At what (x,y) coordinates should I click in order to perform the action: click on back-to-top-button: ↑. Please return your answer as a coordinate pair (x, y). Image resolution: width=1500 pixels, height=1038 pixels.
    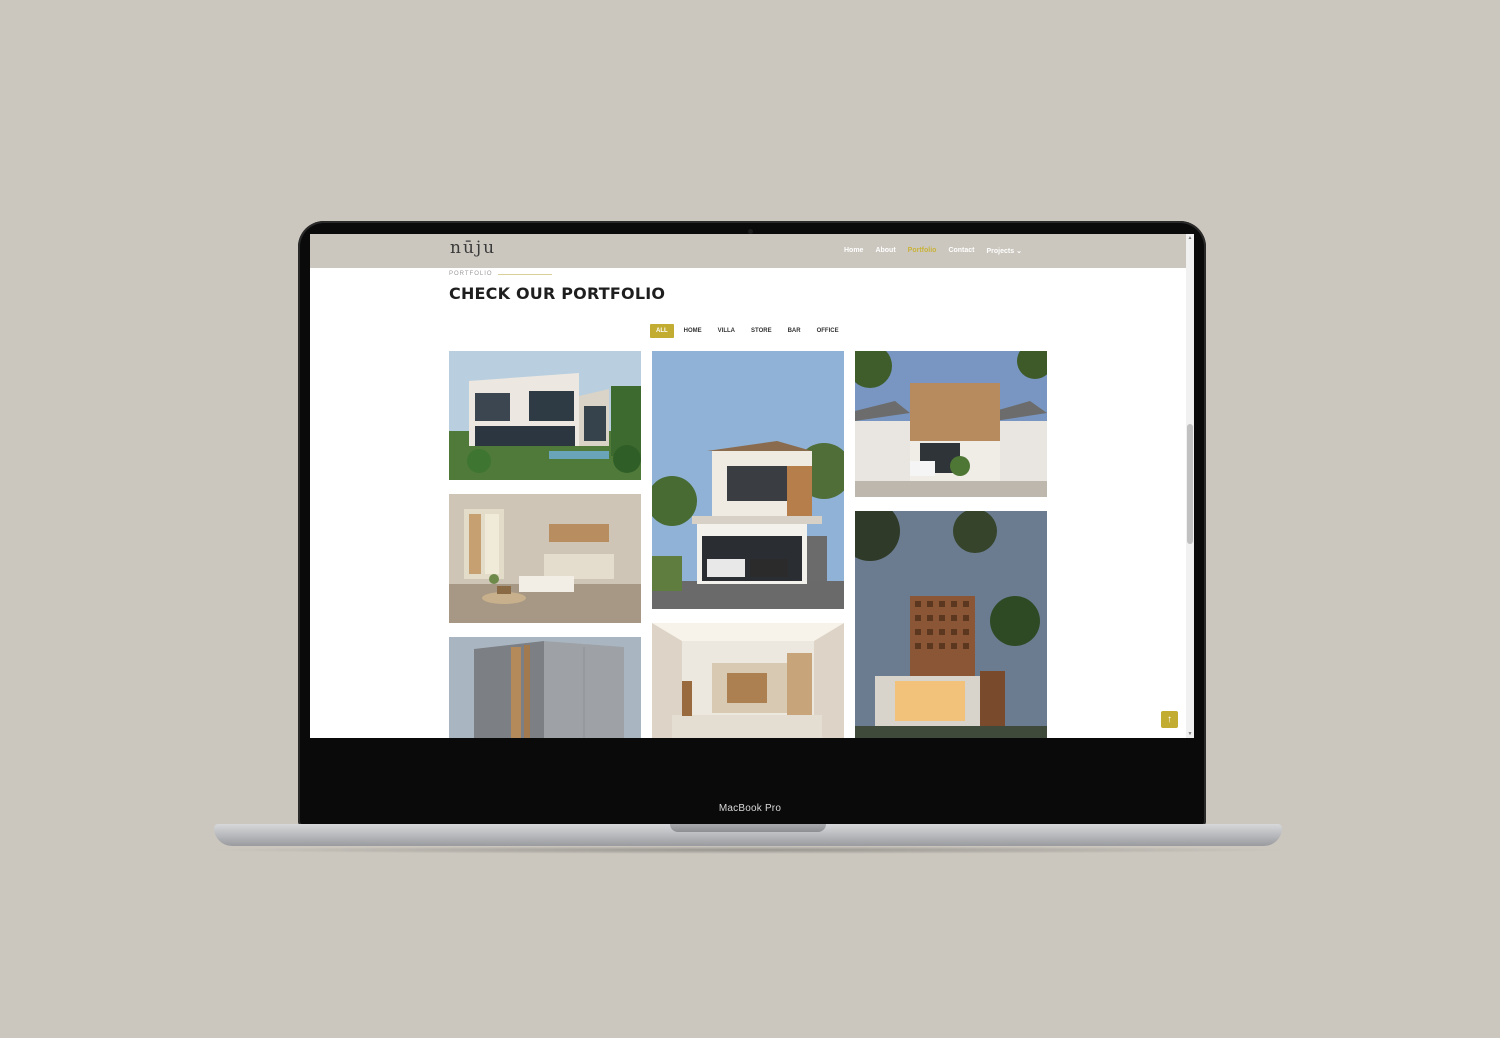
    Looking at the image, I should click on (1169, 719).